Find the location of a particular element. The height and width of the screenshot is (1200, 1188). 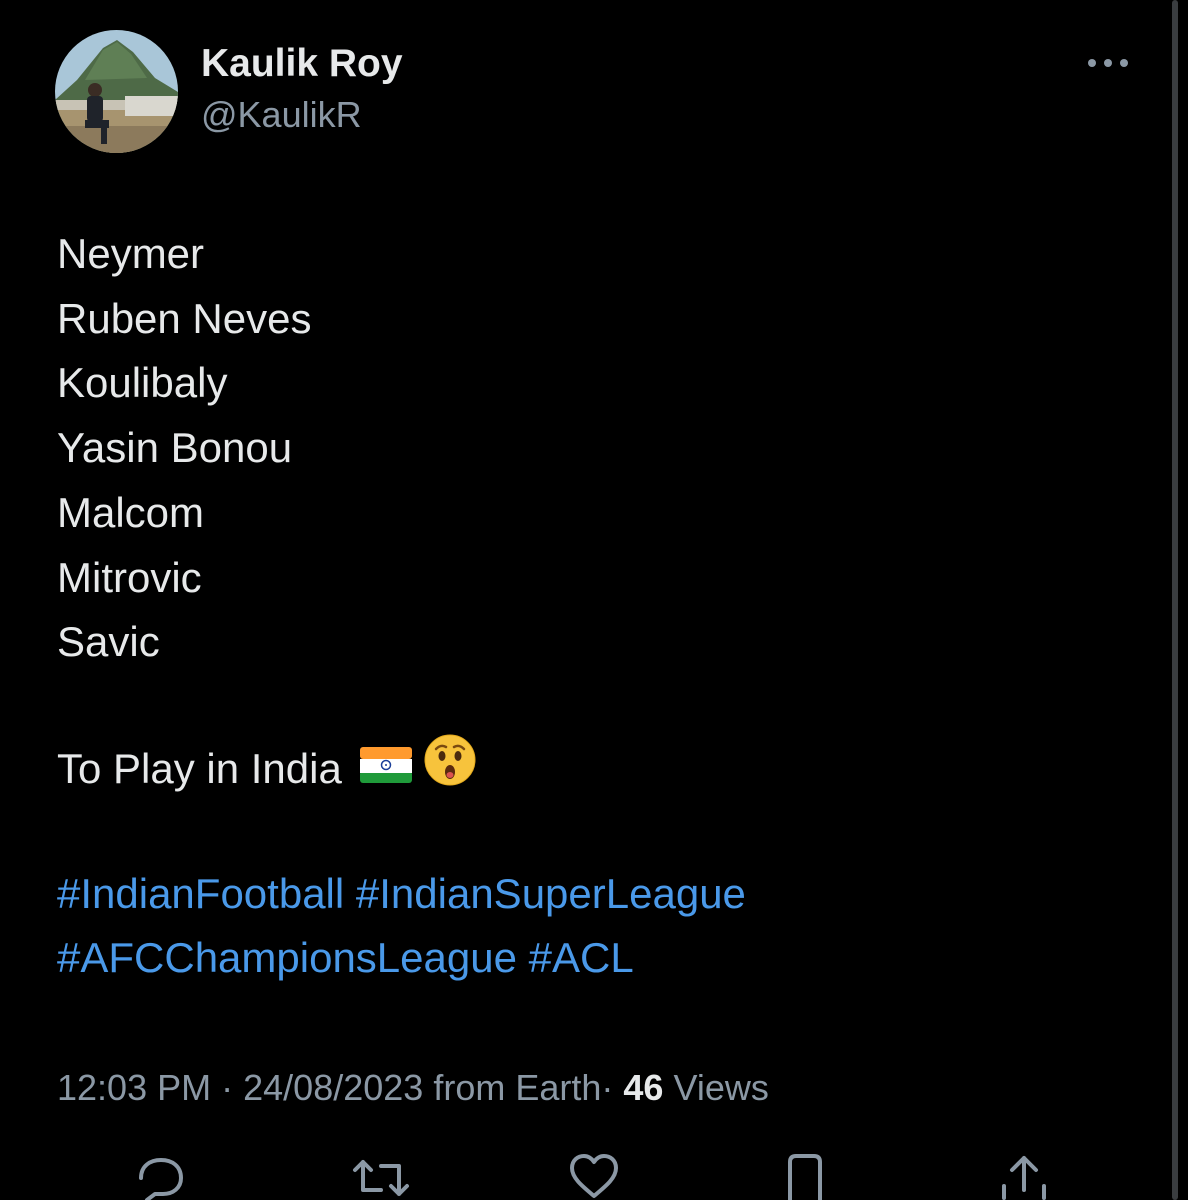

share-button is located at coordinates (1024, 1175).